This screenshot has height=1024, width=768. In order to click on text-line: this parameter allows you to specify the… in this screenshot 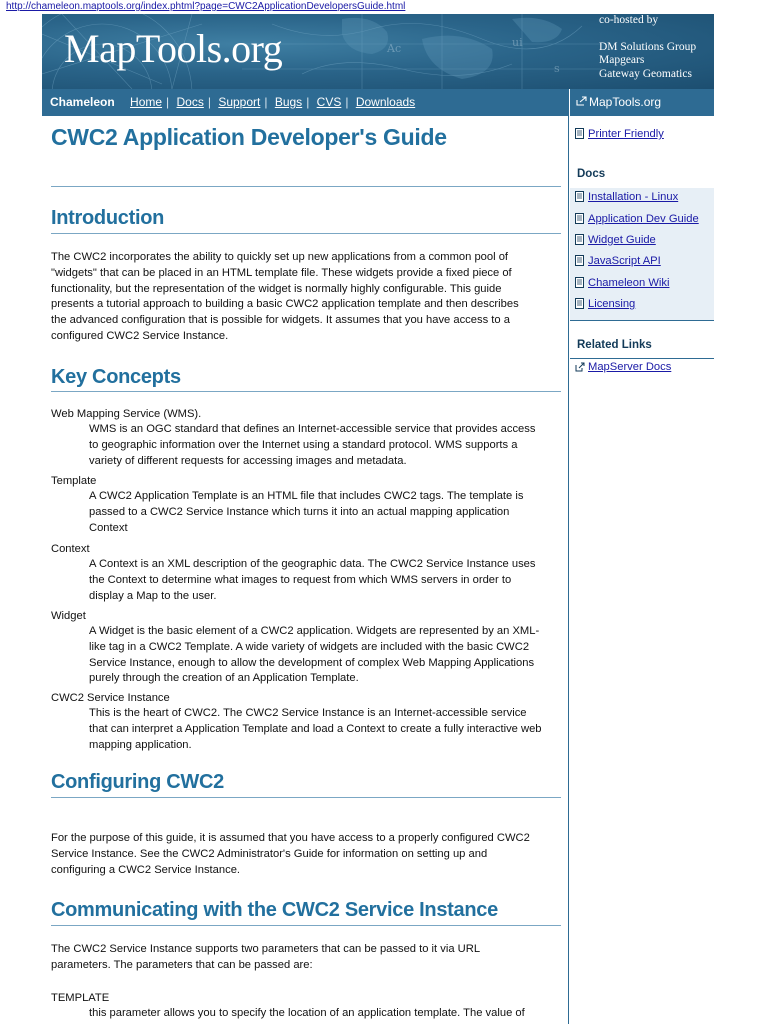, I will do `click(307, 1013)`.